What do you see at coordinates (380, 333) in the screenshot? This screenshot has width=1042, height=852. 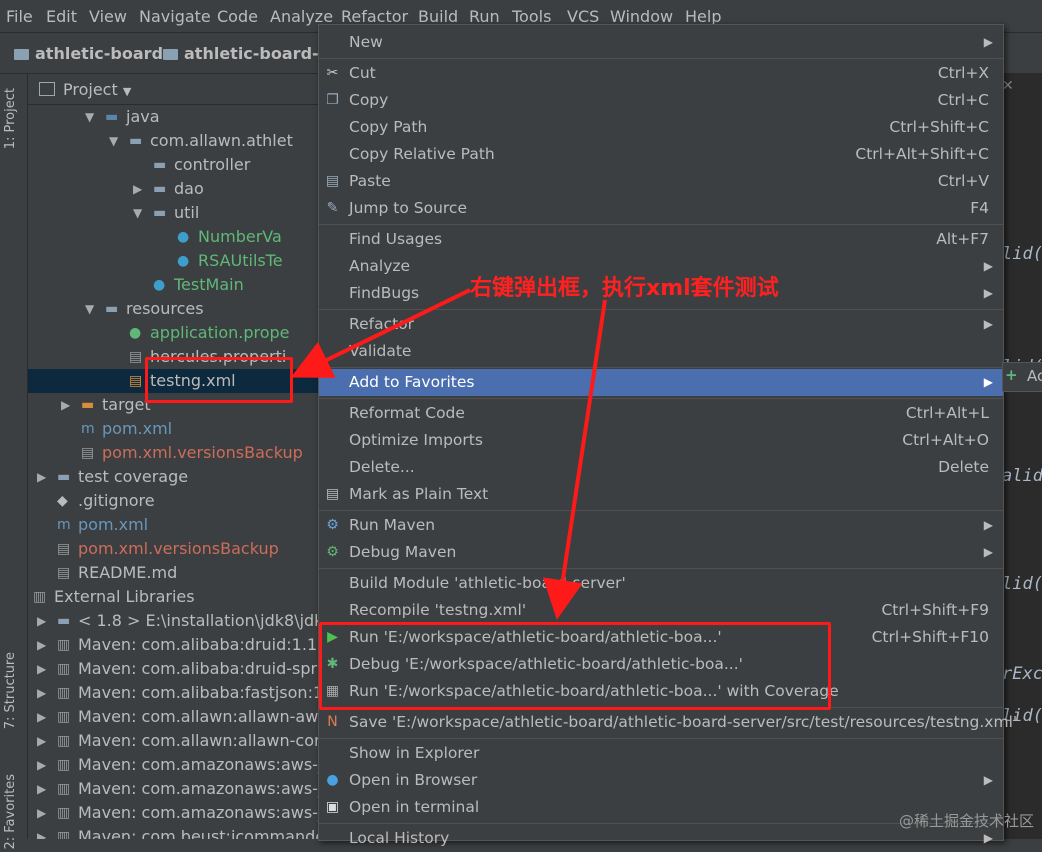 I see `arrow-to-file` at bounding box center [380, 333].